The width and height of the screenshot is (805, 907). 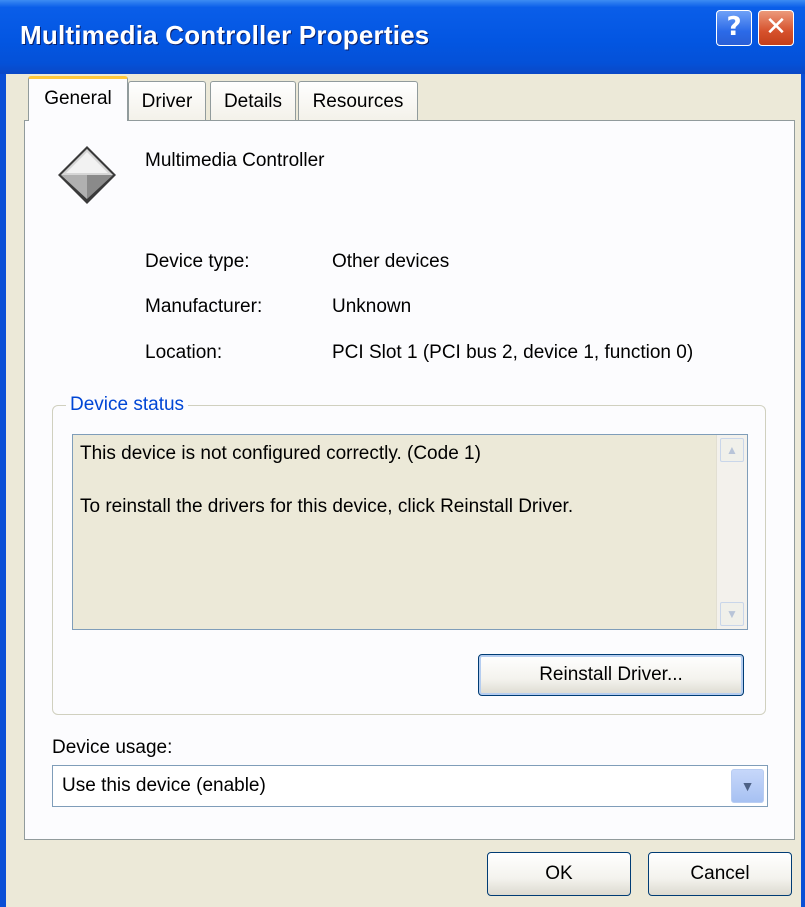 I want to click on manufacturer-label: Manufacturer:, so click(x=204, y=306).